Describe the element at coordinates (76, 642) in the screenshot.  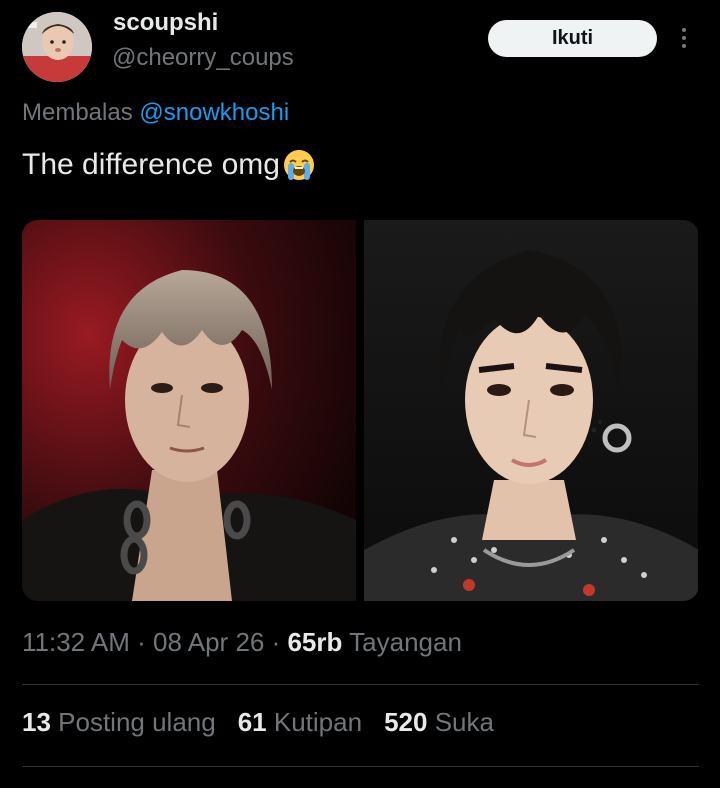
I see `tweet-time: 11:32 AM` at that location.